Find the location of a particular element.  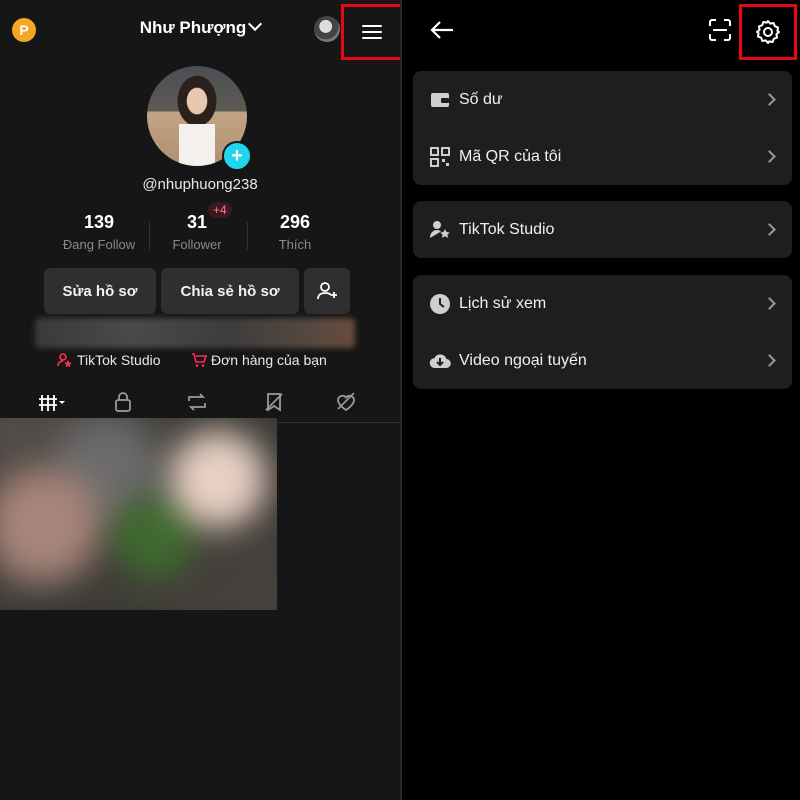

content-tabs is located at coordinates (200, 405).